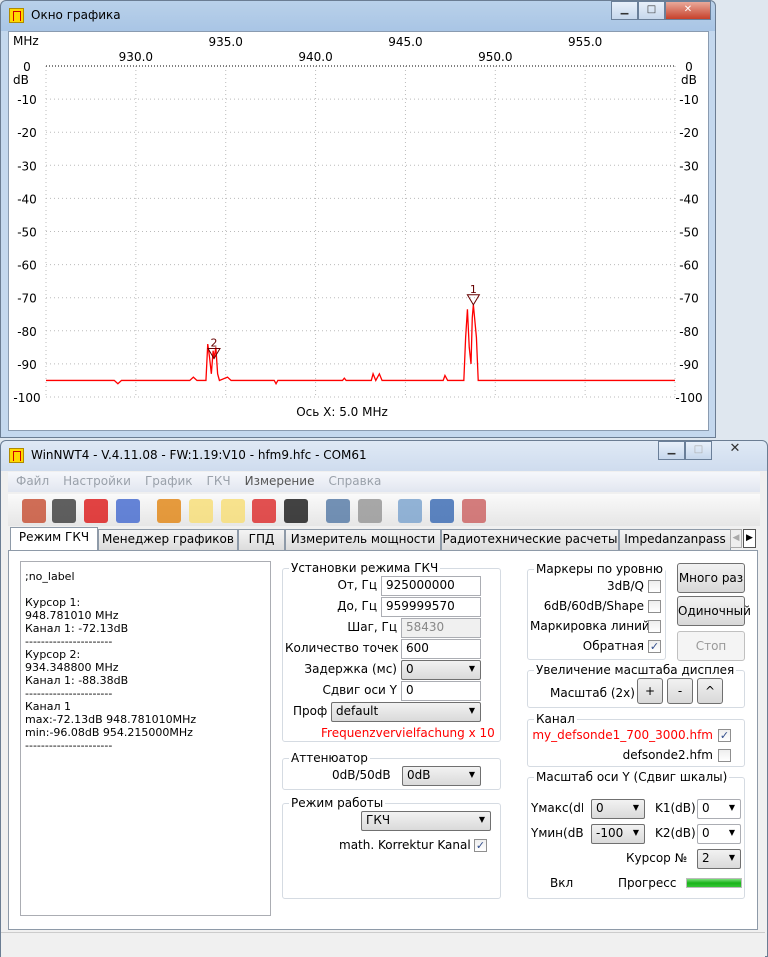  What do you see at coordinates (719, 859) in the screenshot?
I see `cursor-number-select: 2` at bounding box center [719, 859].